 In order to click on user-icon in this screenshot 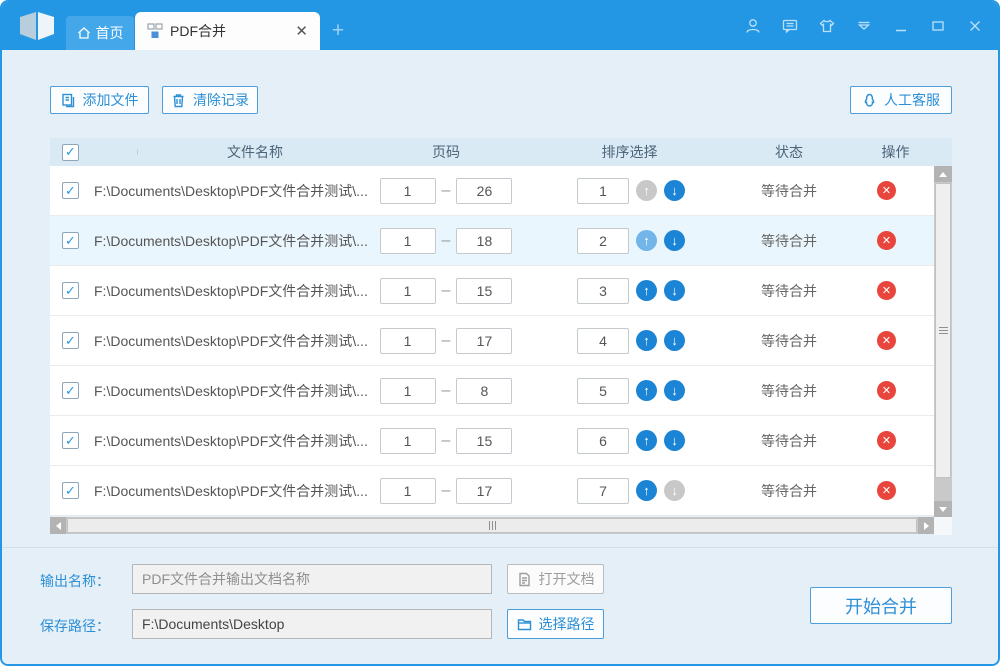, I will do `click(753, 26)`.